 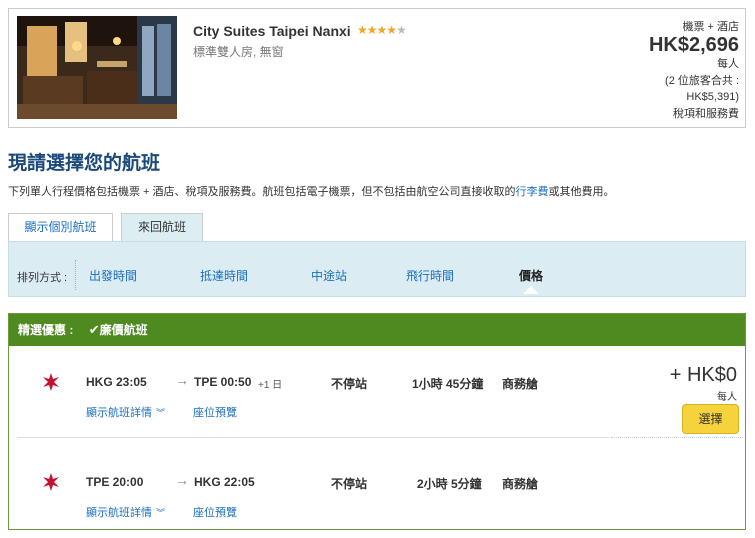 I want to click on leg-divider, so click(x=313, y=437).